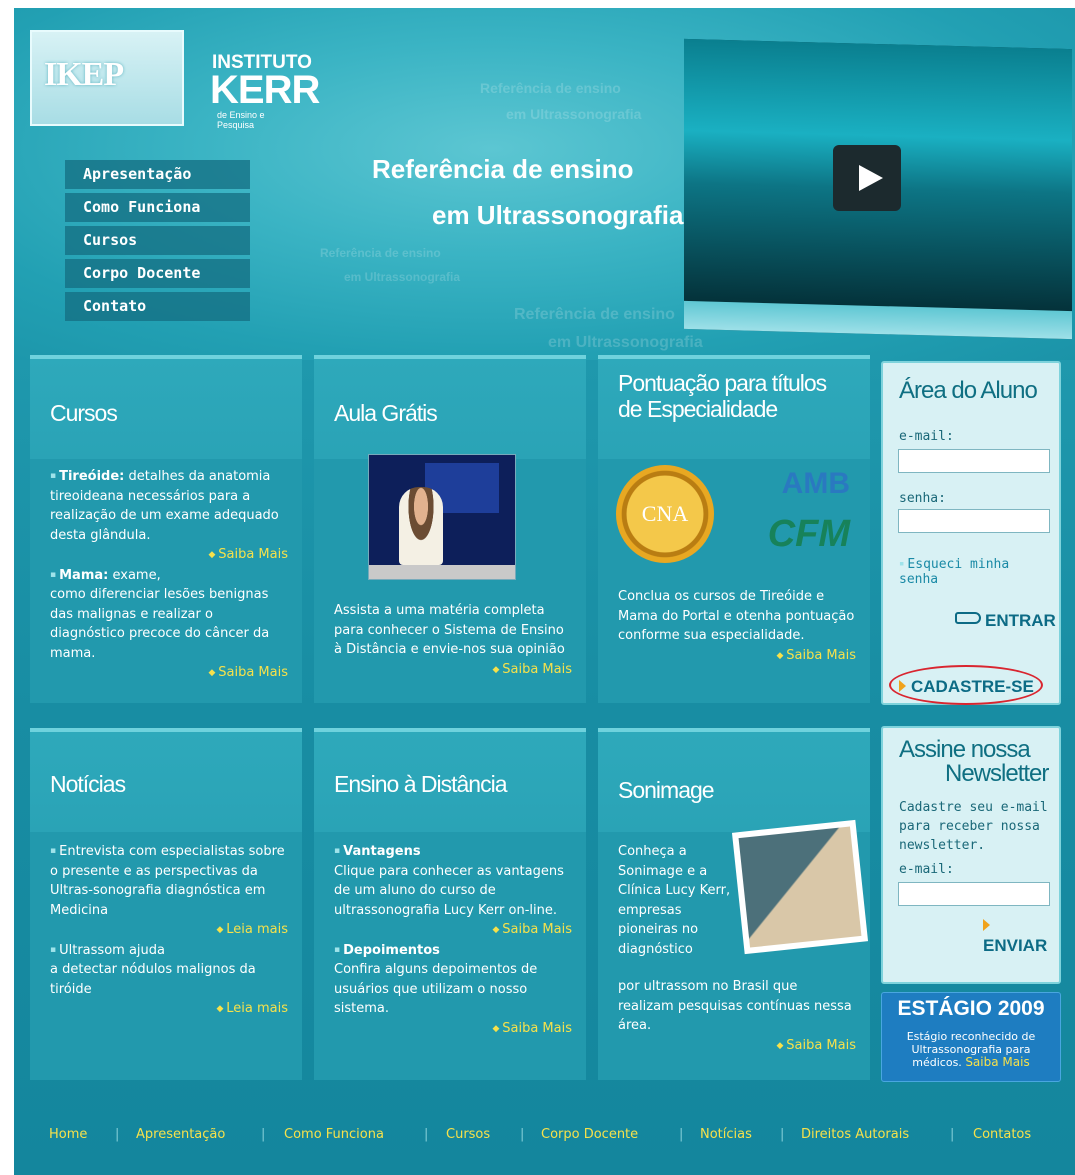  I want to click on pontuacao-title-2: de Especialidade, so click(698, 409).